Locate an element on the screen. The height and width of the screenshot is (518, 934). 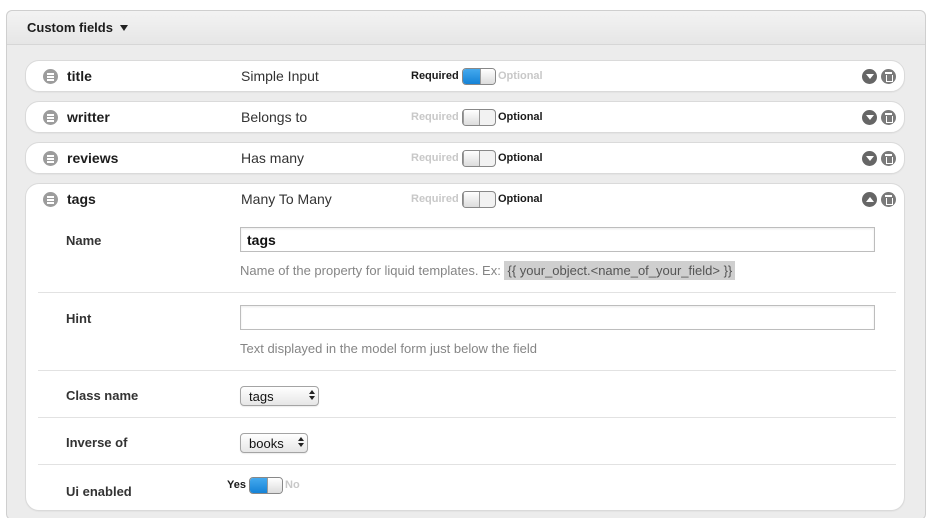
field-row-writter: writter Belongs to Required Optional is located at coordinates (465, 117).